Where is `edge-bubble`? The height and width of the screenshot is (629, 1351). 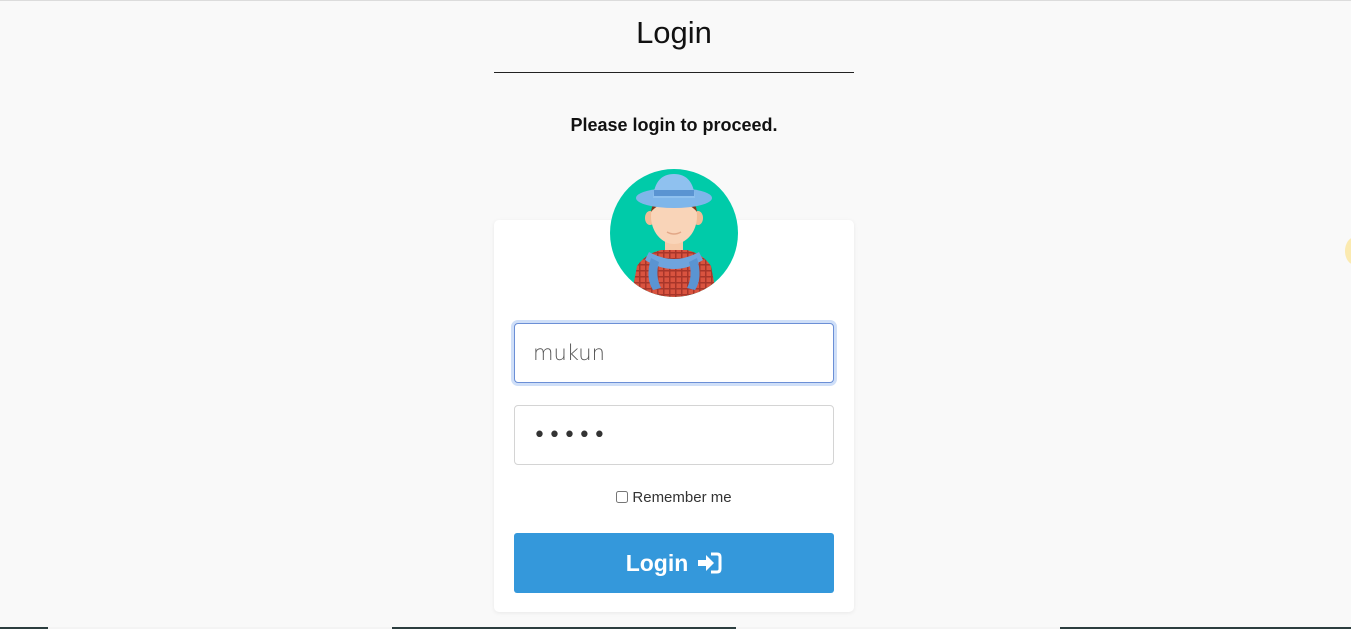 edge-bubble is located at coordinates (1348, 251).